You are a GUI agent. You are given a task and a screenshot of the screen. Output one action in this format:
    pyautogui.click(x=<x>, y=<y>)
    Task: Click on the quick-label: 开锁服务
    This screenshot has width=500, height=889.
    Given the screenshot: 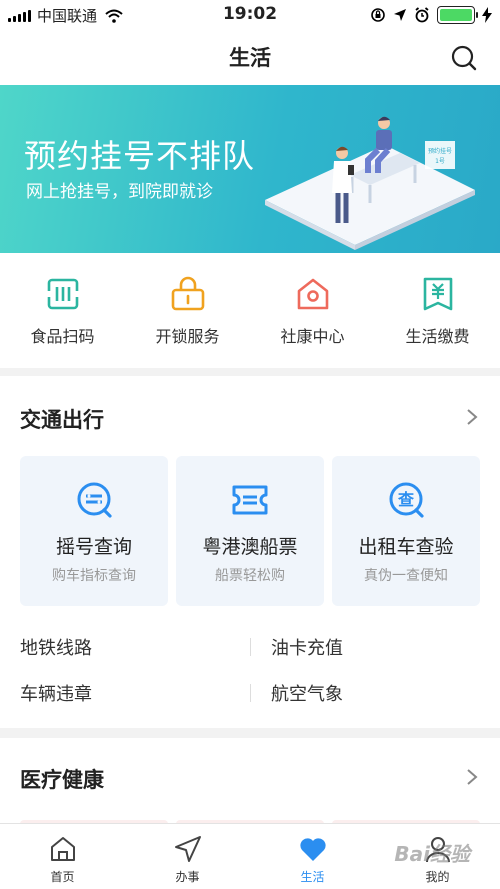 What is the action you would take?
    pyautogui.click(x=187, y=336)
    